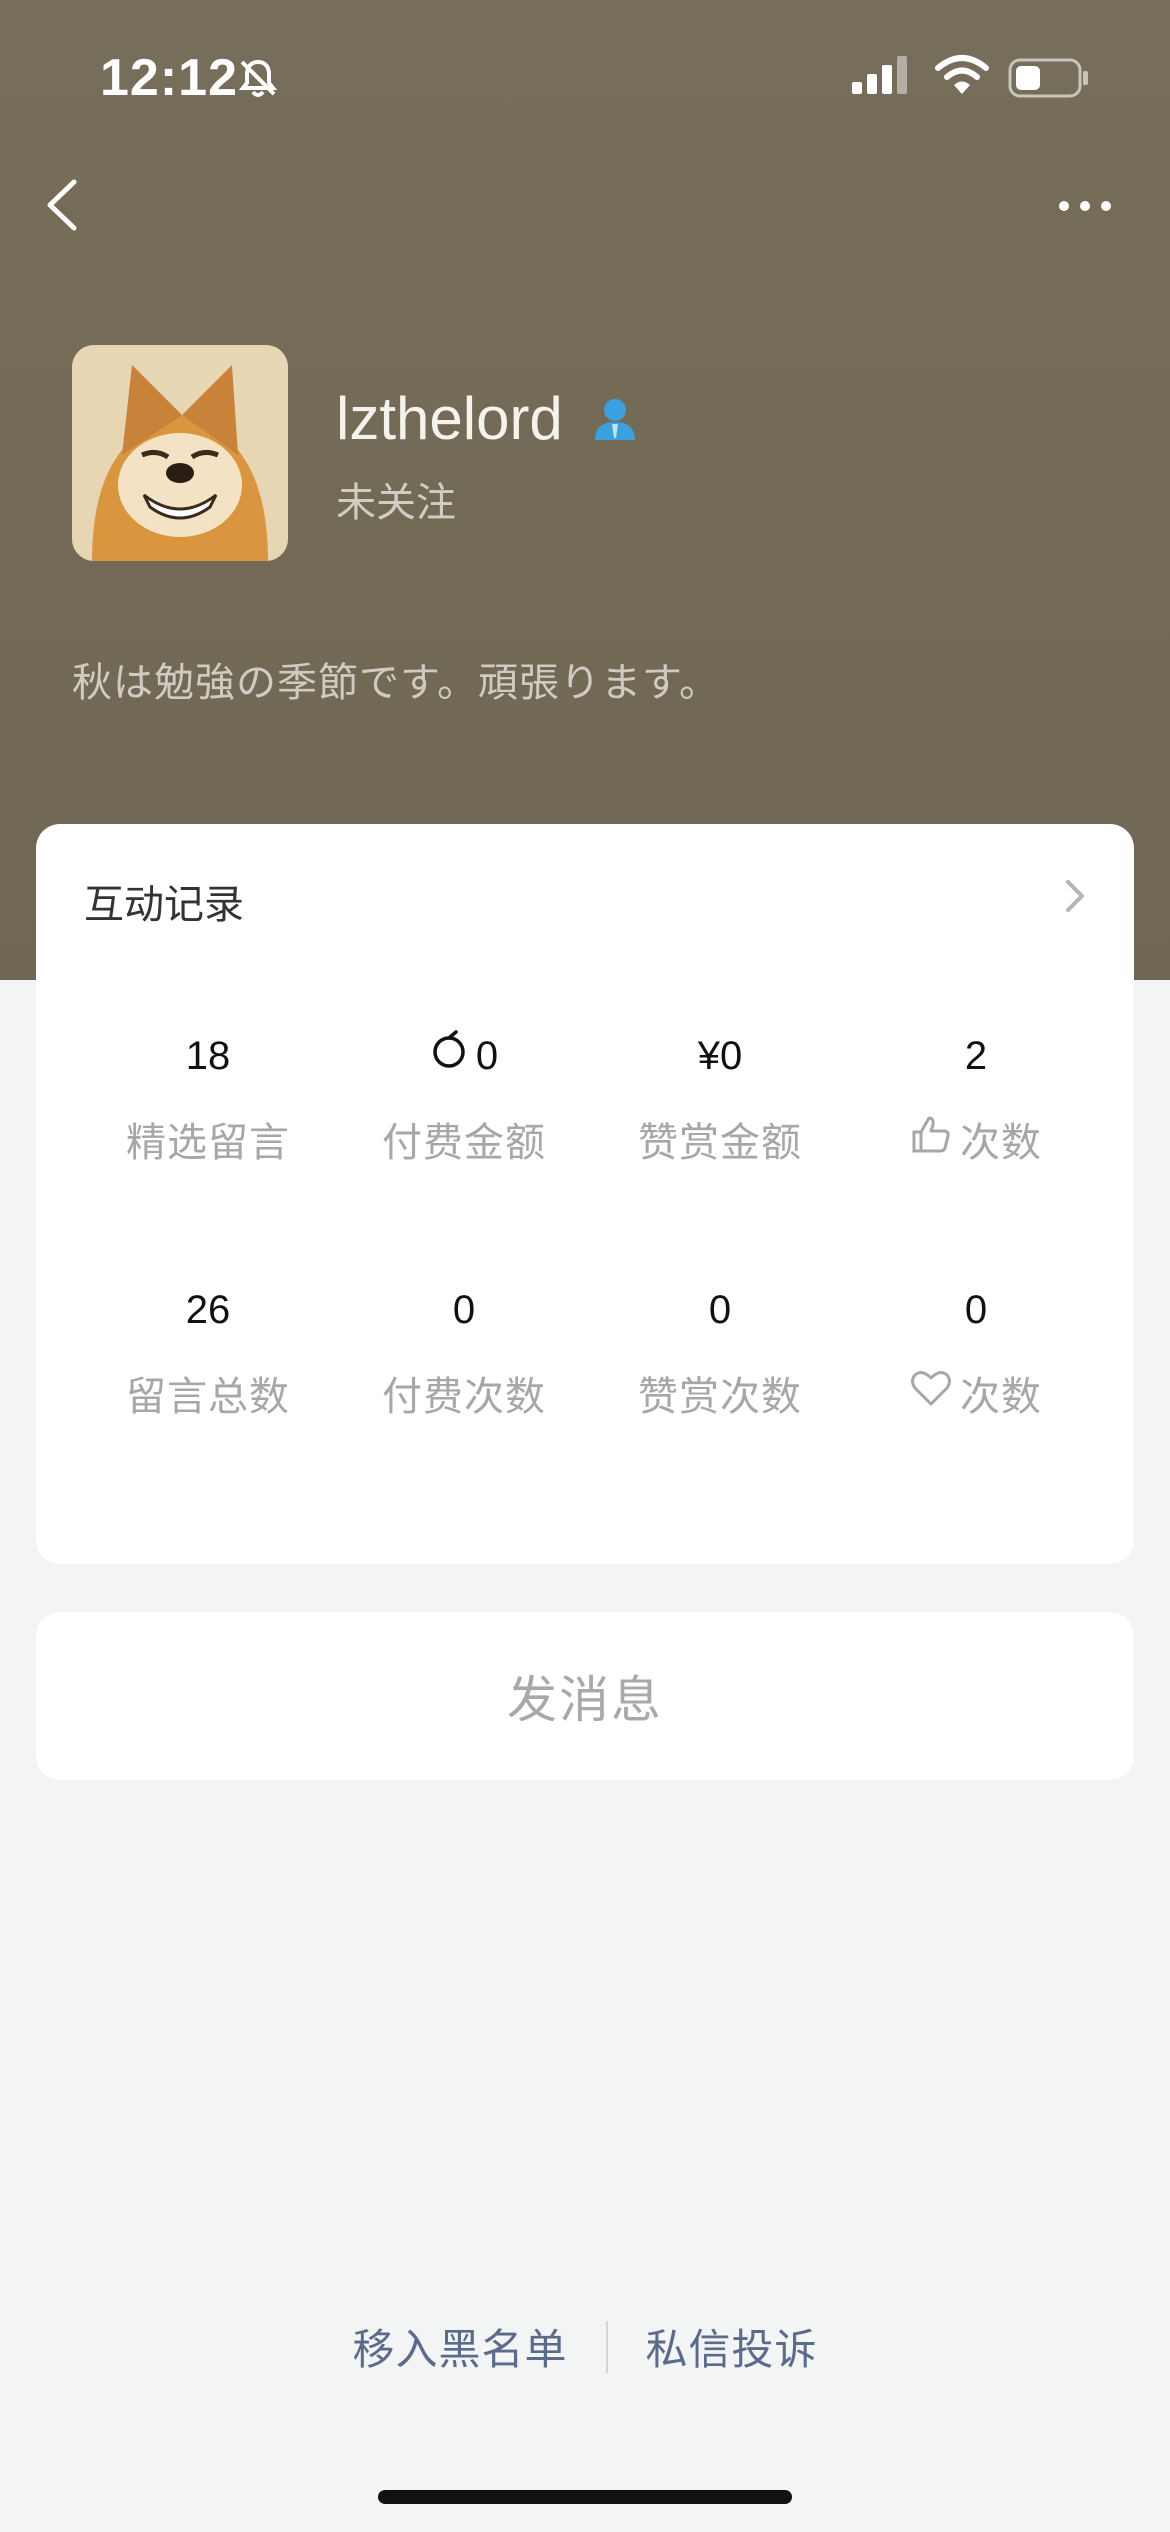  What do you see at coordinates (882, 78) in the screenshot?
I see `signal-icon` at bounding box center [882, 78].